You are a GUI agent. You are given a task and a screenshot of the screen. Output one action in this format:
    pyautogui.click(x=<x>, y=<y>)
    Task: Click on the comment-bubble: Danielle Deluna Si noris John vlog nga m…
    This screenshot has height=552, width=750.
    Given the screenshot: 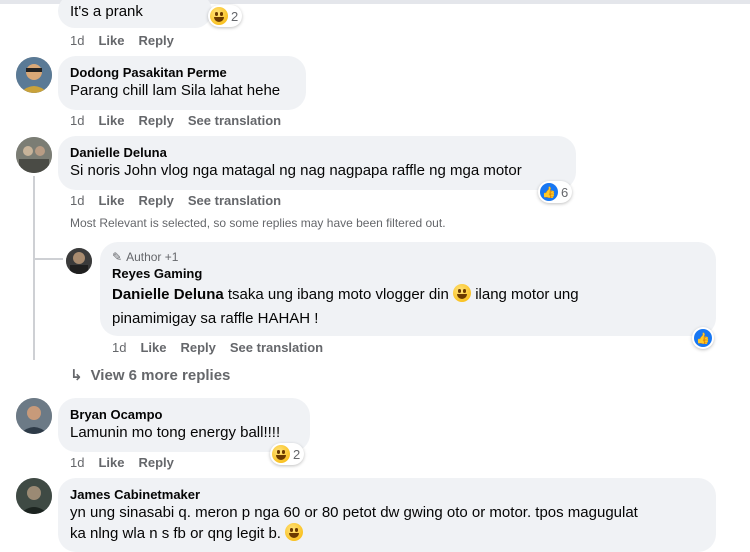 What is the action you would take?
    pyautogui.click(x=317, y=163)
    